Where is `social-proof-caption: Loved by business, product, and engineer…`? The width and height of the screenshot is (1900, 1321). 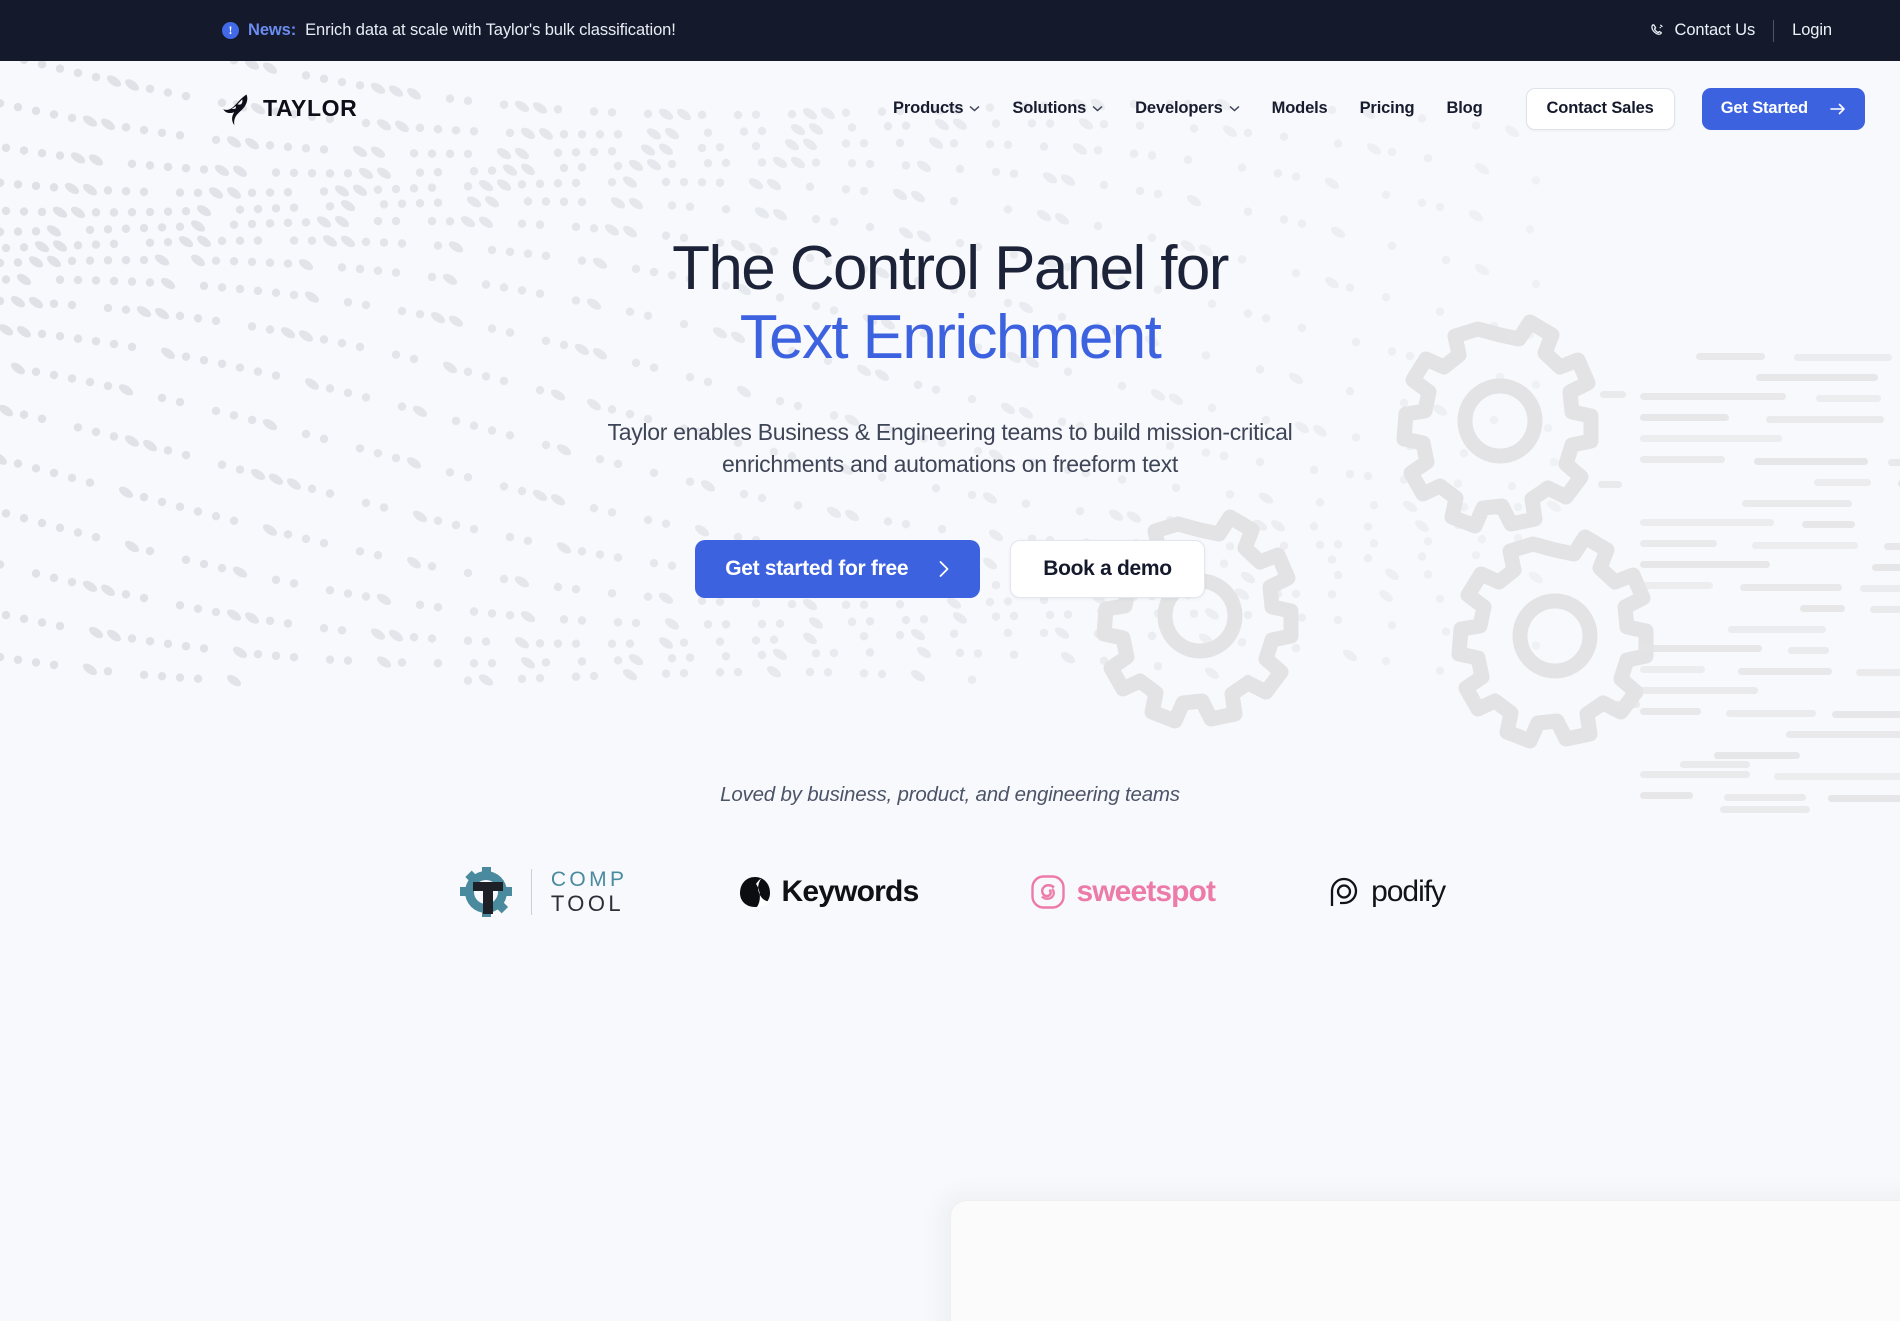
social-proof-caption: Loved by business, product, and engineer… is located at coordinates (950, 795).